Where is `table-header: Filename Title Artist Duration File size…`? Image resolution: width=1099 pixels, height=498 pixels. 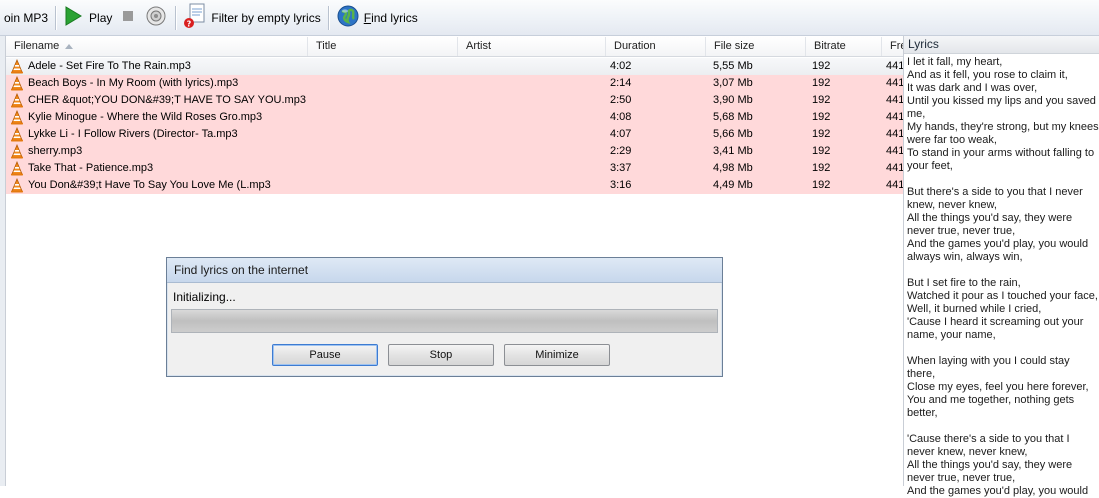 table-header: Filename Title Artist Duration File size… is located at coordinates (454, 47).